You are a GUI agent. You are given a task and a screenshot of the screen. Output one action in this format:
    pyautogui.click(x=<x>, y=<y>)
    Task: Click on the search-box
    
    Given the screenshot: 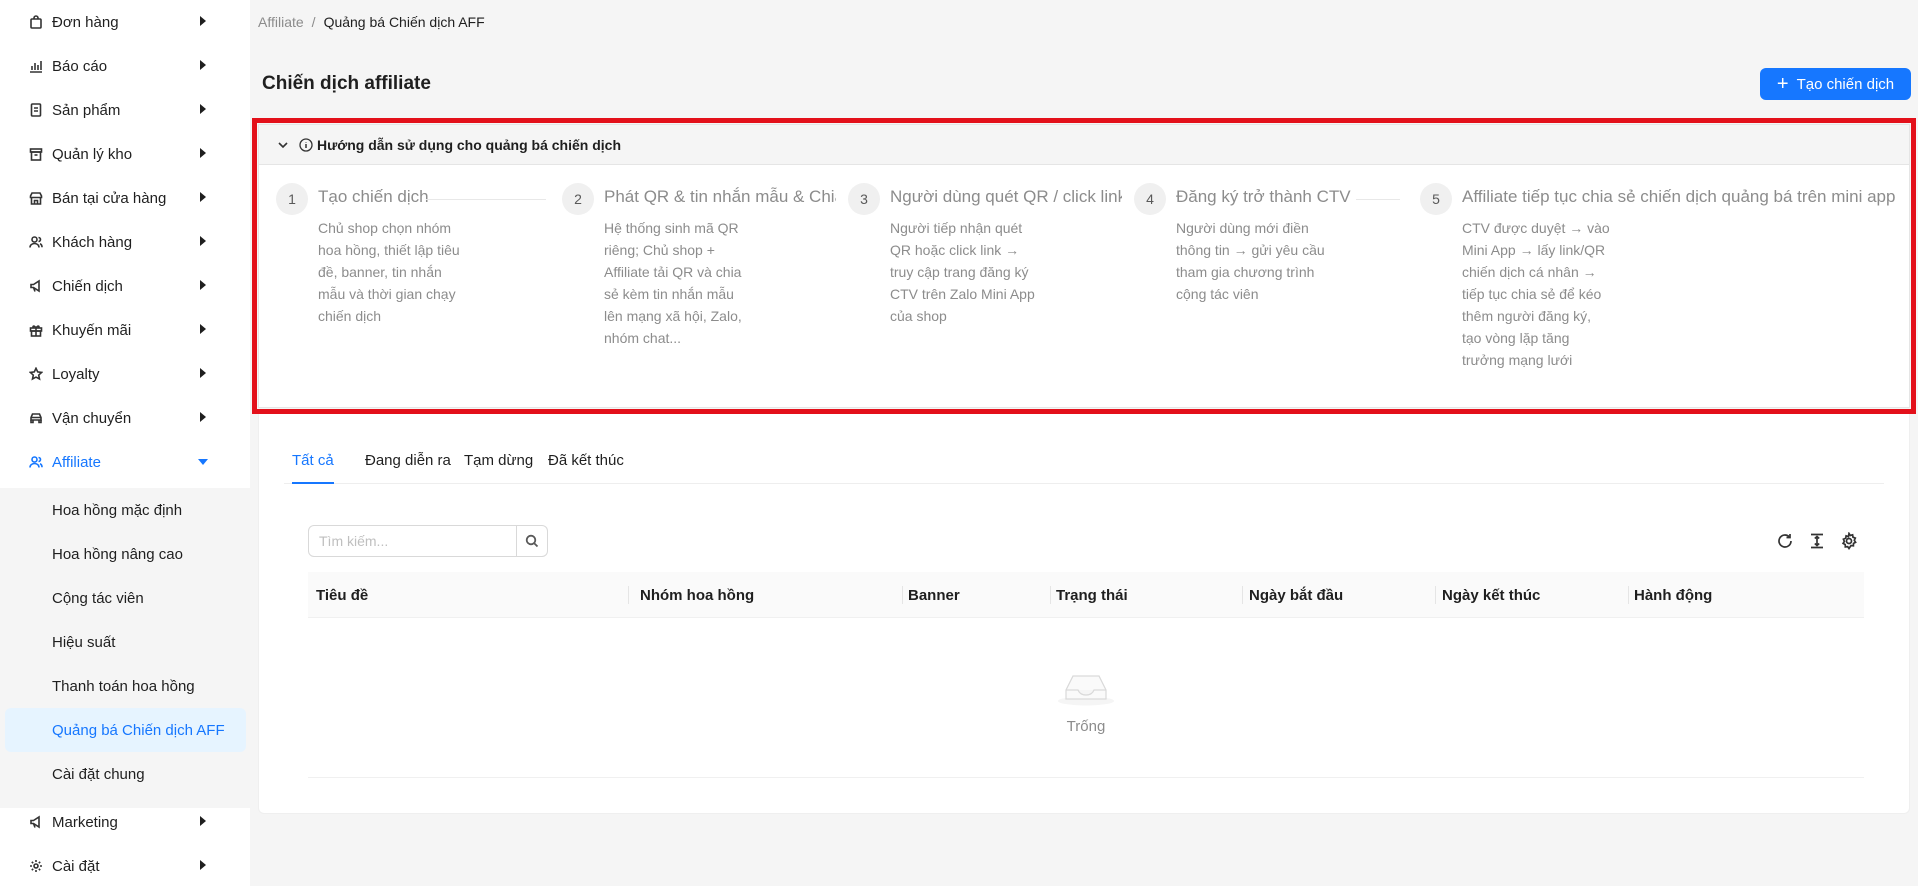 What is the action you would take?
    pyautogui.click(x=428, y=541)
    